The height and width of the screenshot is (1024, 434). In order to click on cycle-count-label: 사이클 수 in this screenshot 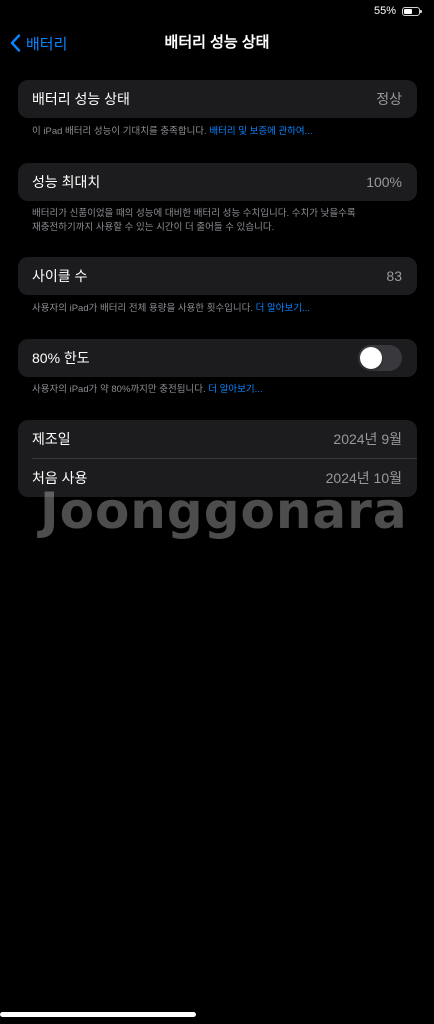, I will do `click(60, 276)`.